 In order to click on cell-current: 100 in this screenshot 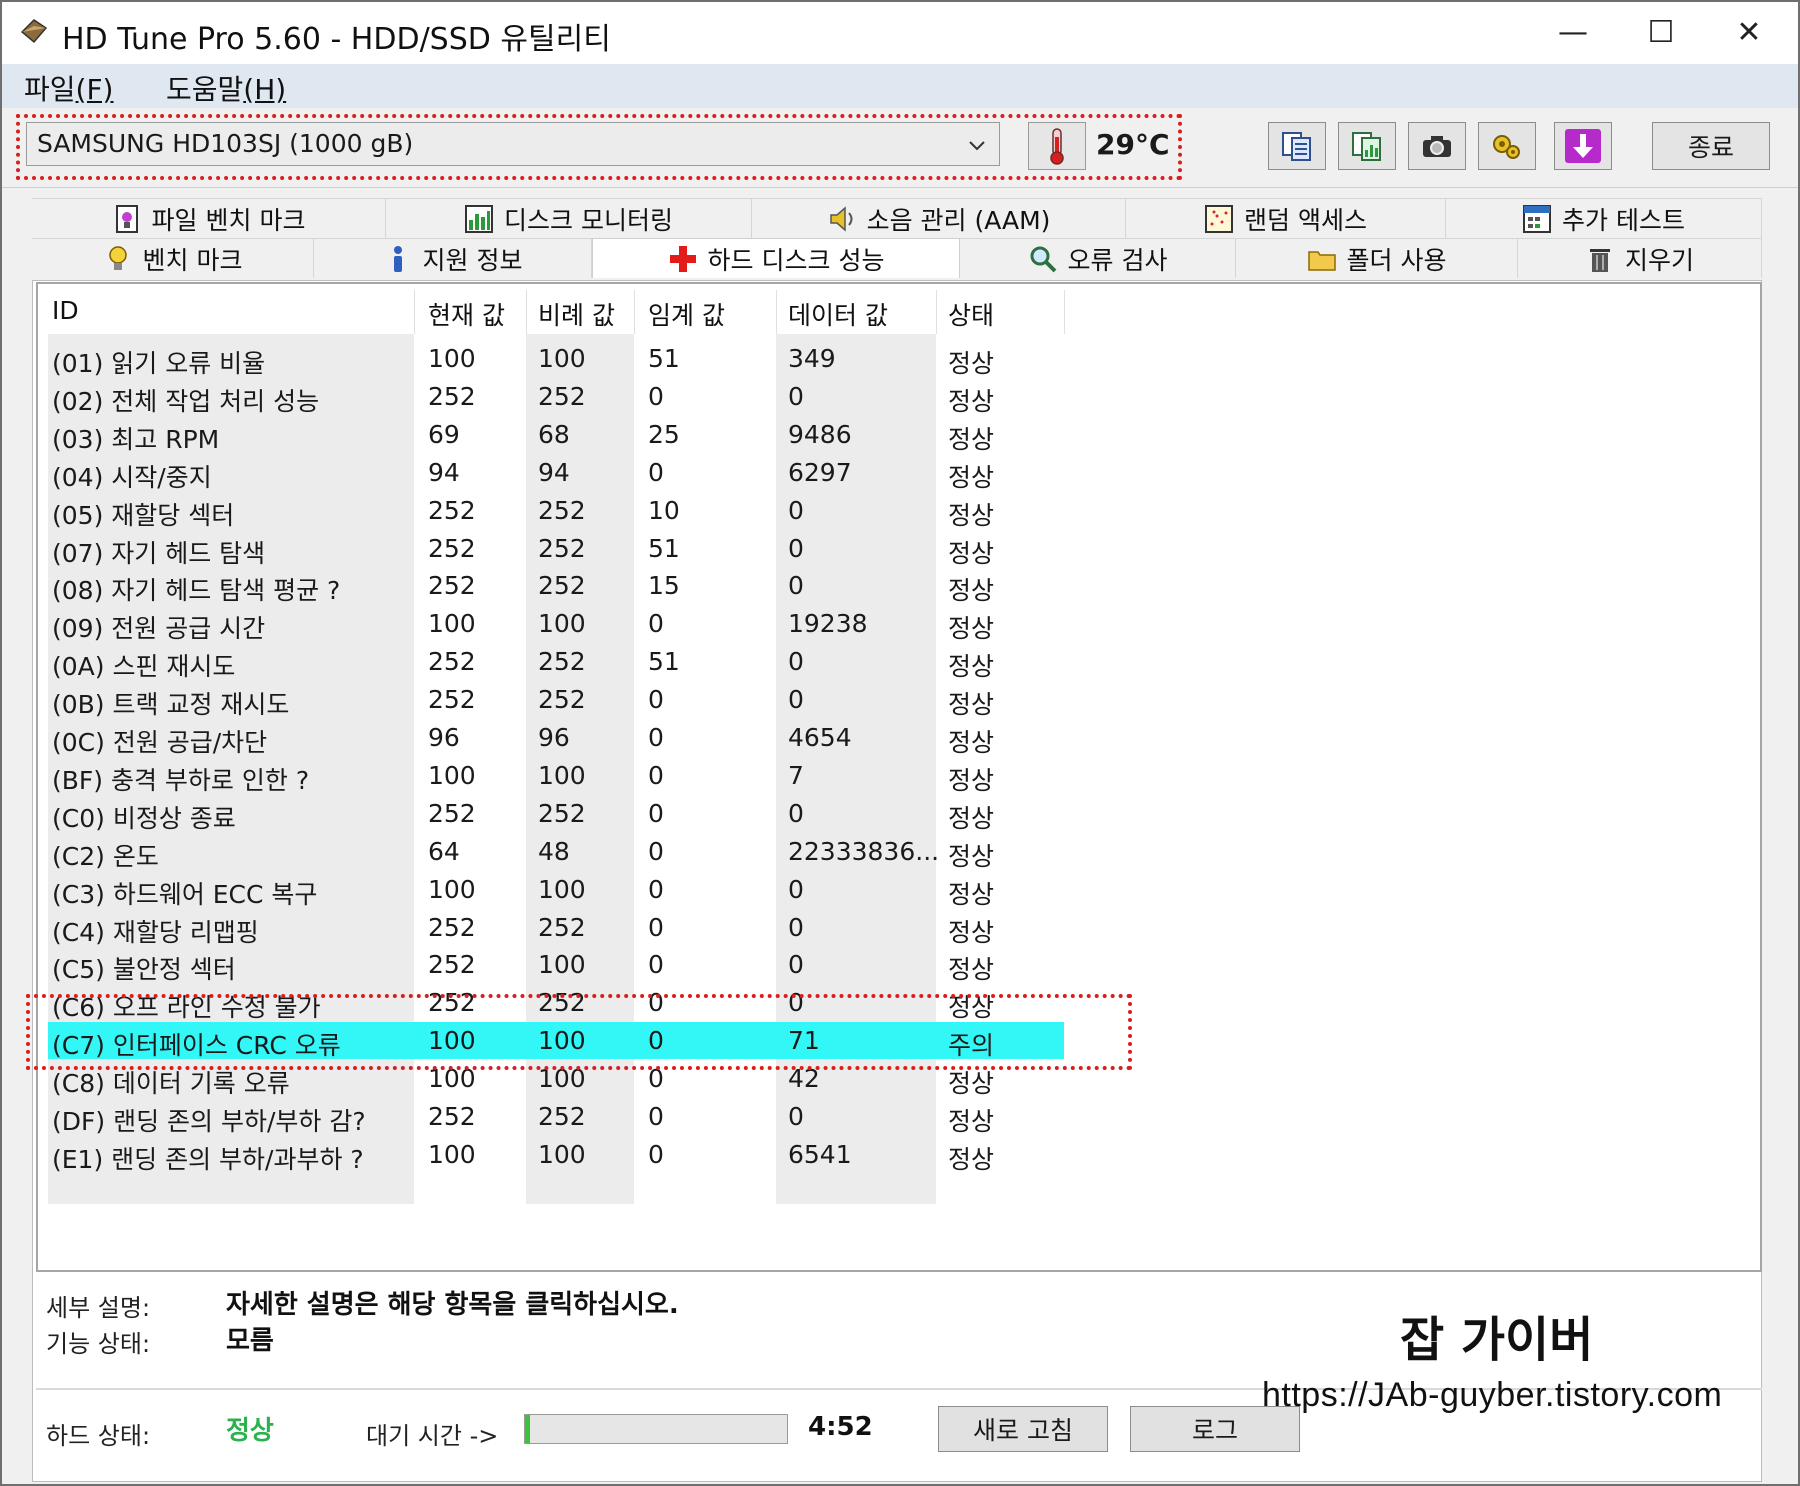, I will do `click(452, 624)`.